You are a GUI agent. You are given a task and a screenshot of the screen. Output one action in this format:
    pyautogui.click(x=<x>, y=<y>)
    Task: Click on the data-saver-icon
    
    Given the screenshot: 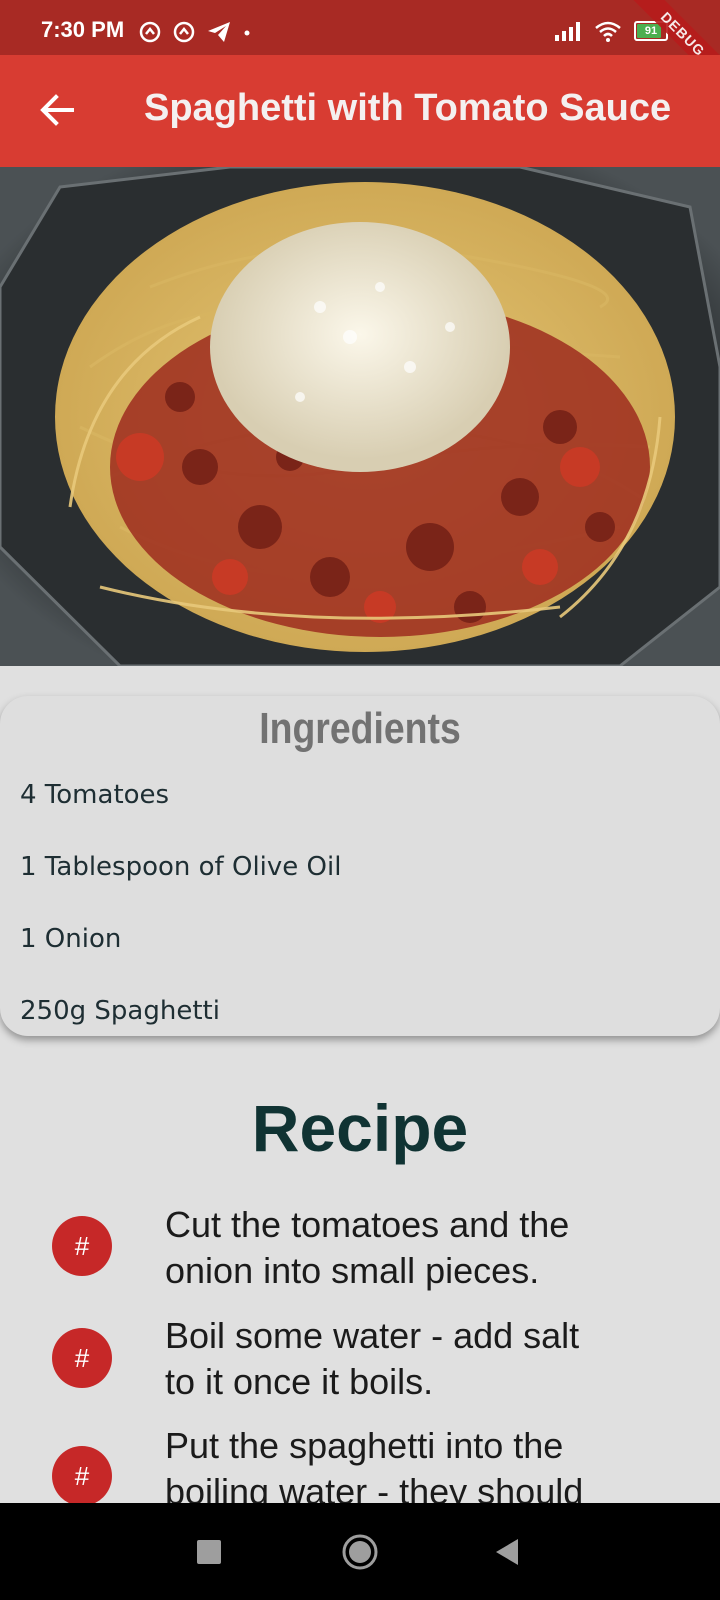 What is the action you would take?
    pyautogui.click(x=150, y=32)
    